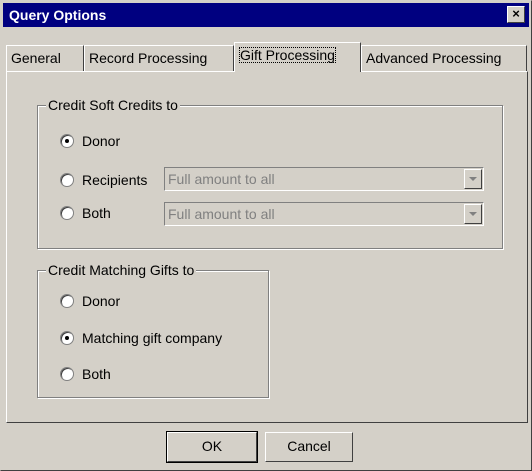 This screenshot has width=532, height=471. What do you see at coordinates (160, 301) in the screenshot?
I see `matching-donor-option: Donor` at bounding box center [160, 301].